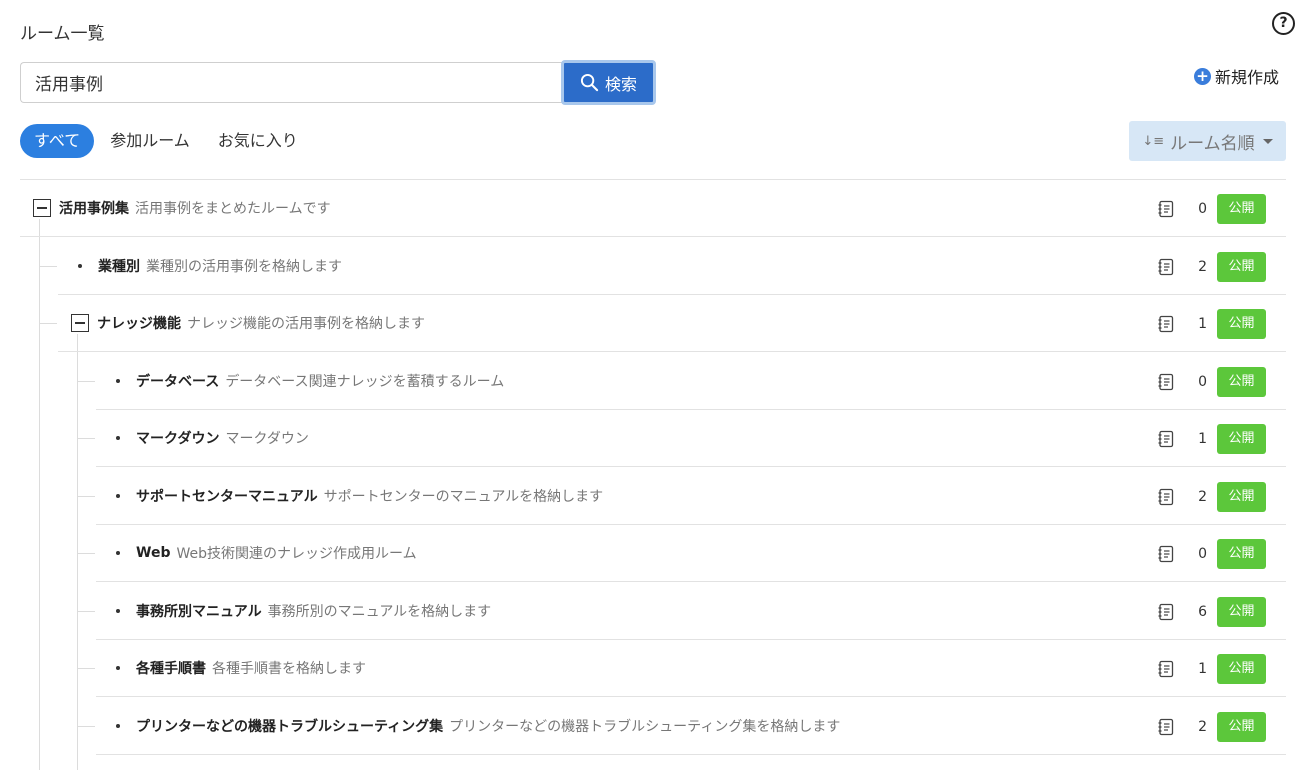 The height and width of the screenshot is (770, 1310). Describe the element at coordinates (1283, 23) in the screenshot. I see `help-icon: ?` at that location.